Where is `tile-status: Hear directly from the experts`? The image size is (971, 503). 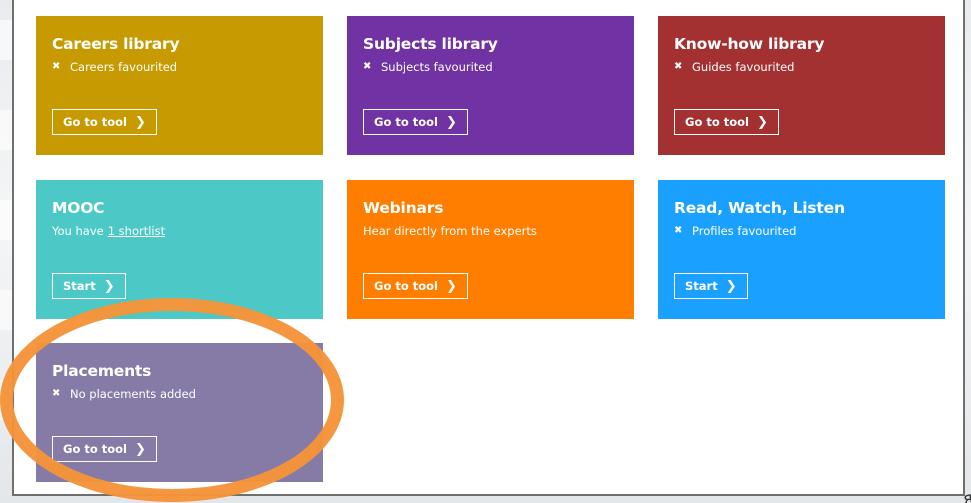 tile-status: Hear directly from the experts is located at coordinates (498, 231).